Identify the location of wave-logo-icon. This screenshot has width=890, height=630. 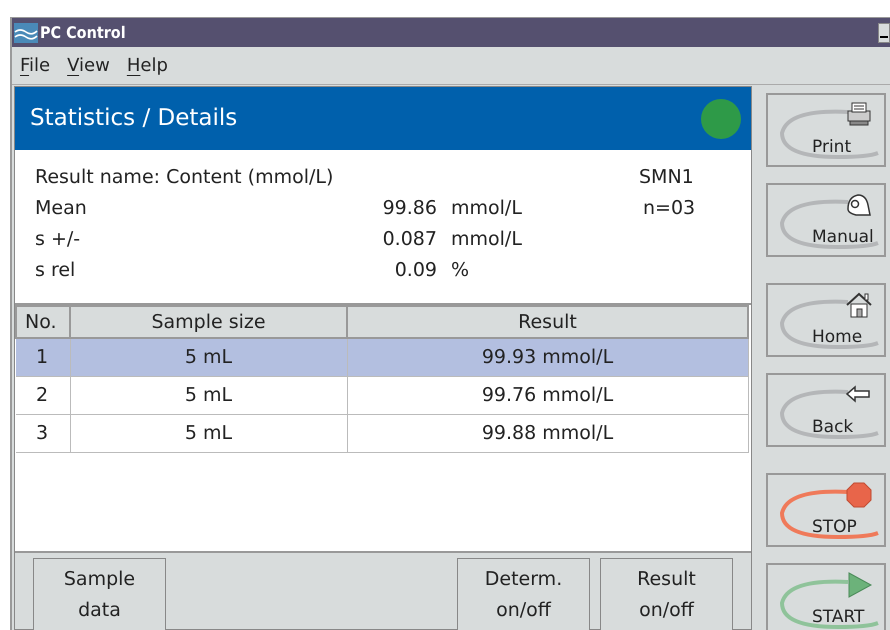
(26, 32).